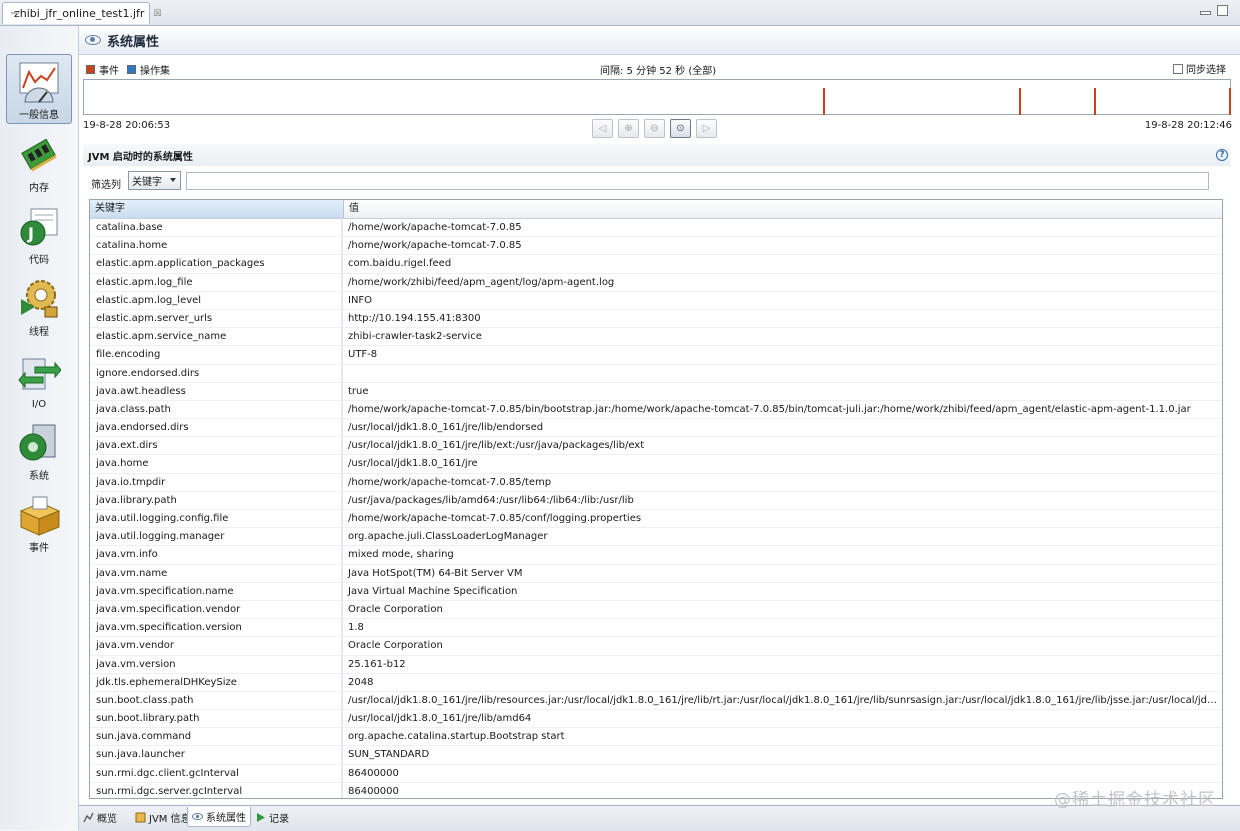 This screenshot has width=1240, height=831. What do you see at coordinates (656, 682) in the screenshot?
I see `table-row: jdk.tls.ephemeralDHKeySize 2048` at bounding box center [656, 682].